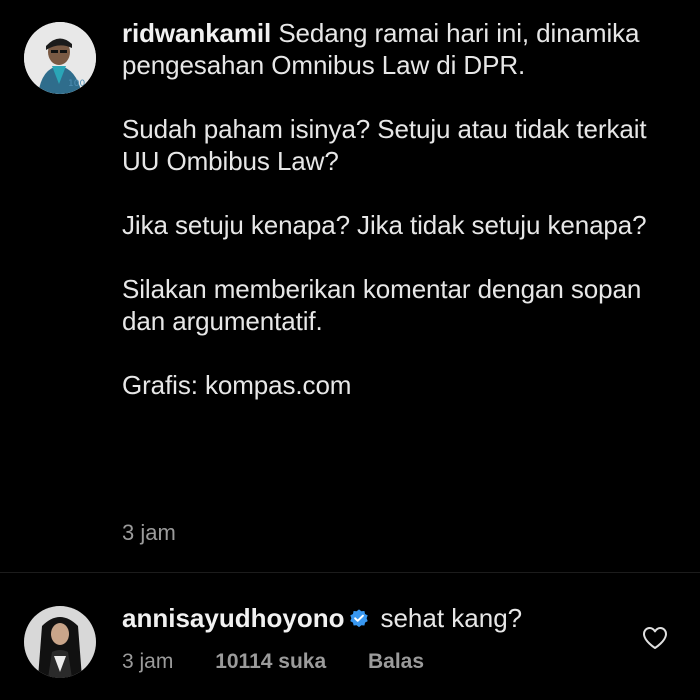 This screenshot has height=700, width=700. Describe the element at coordinates (237, 385) in the screenshot. I see `caption-paragraph-5: Grafis: kompas.com` at that location.